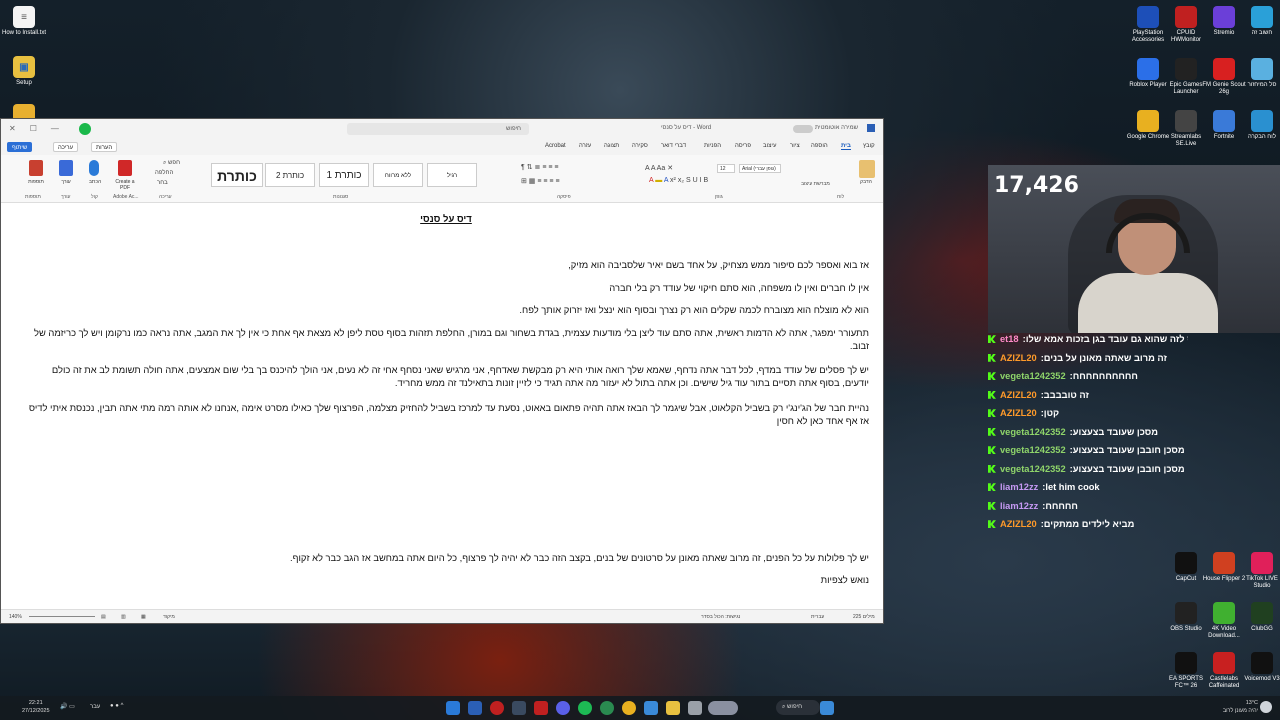 This screenshot has height=720, width=1280. Describe the element at coordinates (104, 147) in the screenshot. I see `comments-button: הערות` at that location.